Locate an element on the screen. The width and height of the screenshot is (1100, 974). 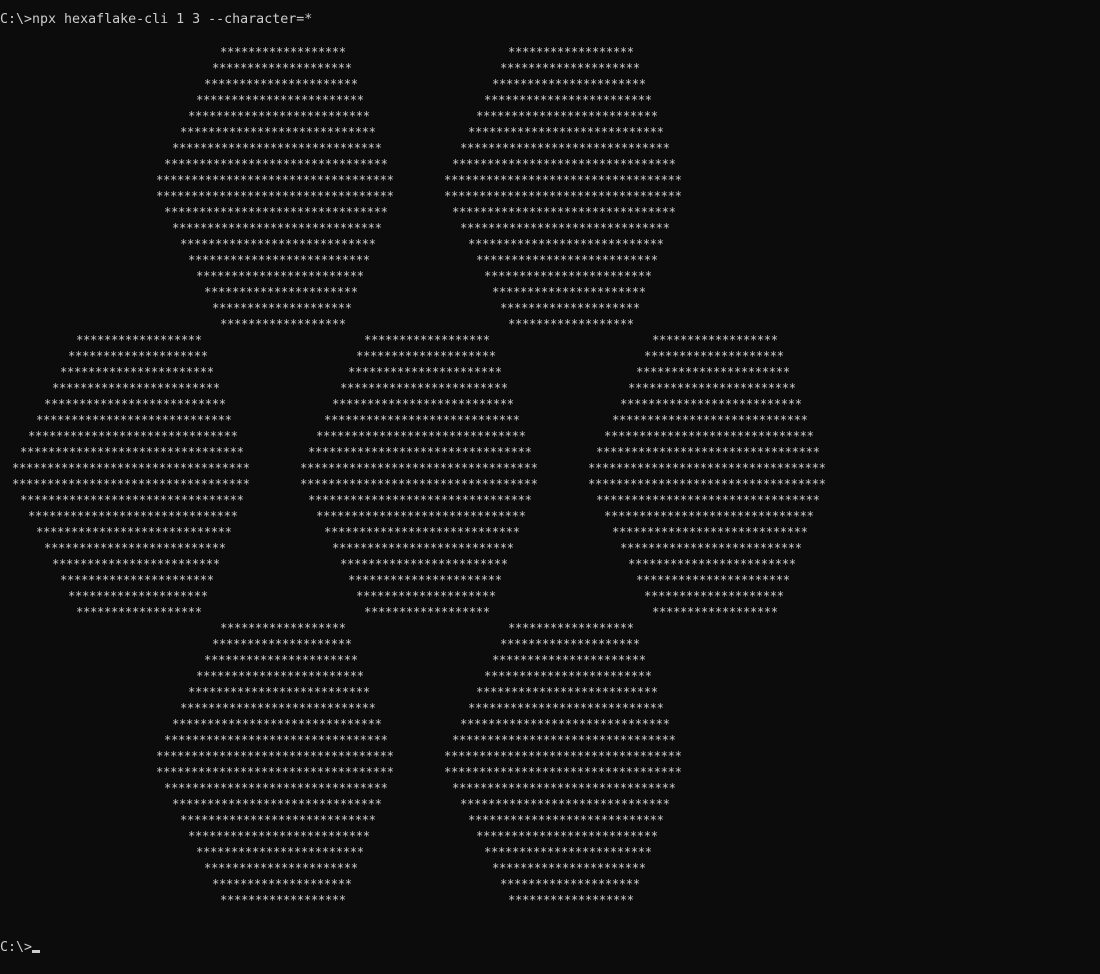
text-cursor is located at coordinates (36, 951).